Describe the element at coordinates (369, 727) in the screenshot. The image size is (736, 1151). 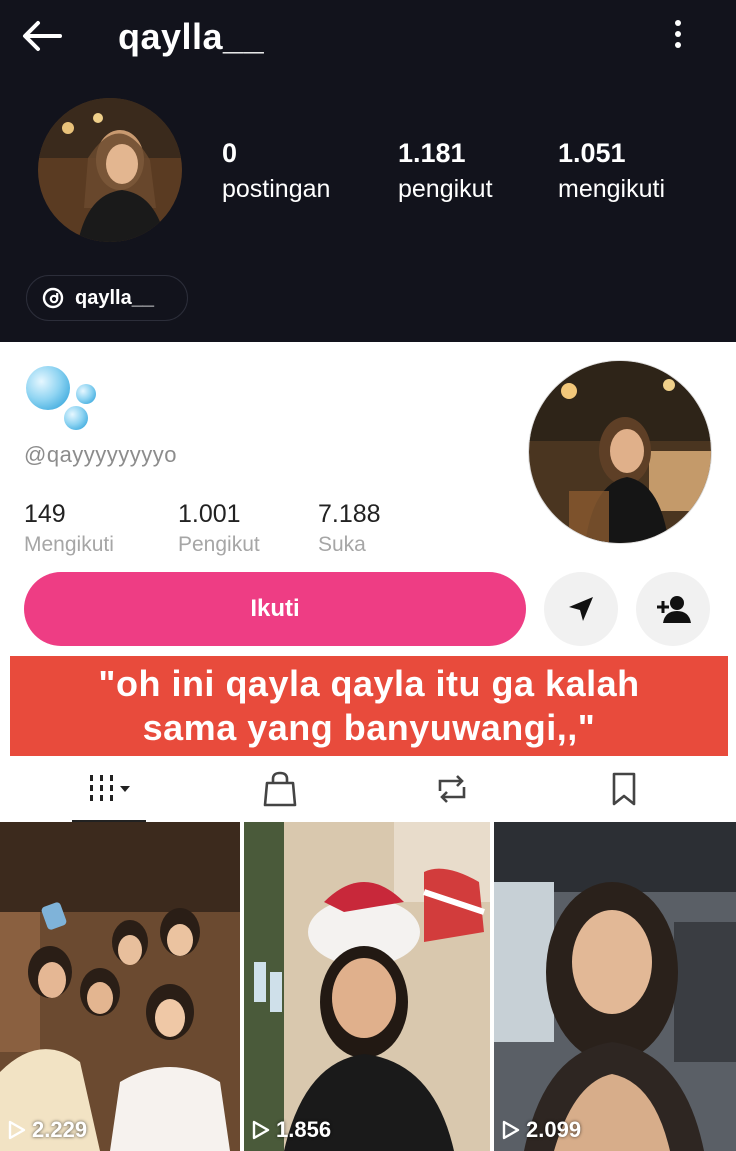
I see `caption-line: sama yang banyuwangi,,"` at that location.